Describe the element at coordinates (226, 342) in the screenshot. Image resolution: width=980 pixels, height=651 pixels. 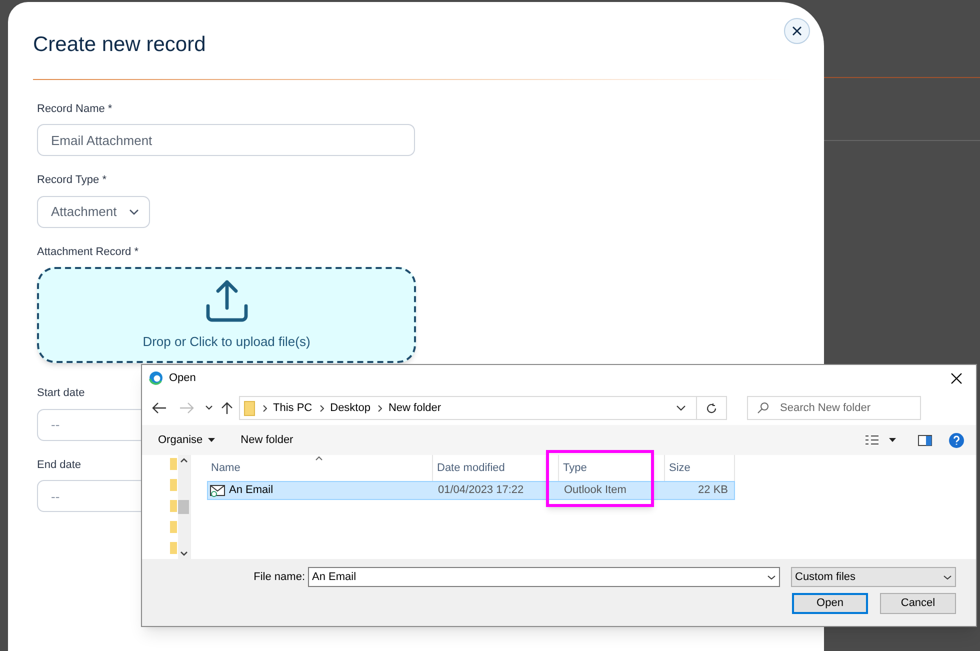
I see `upload-hint: Drop or Click to upload file(s)` at that location.